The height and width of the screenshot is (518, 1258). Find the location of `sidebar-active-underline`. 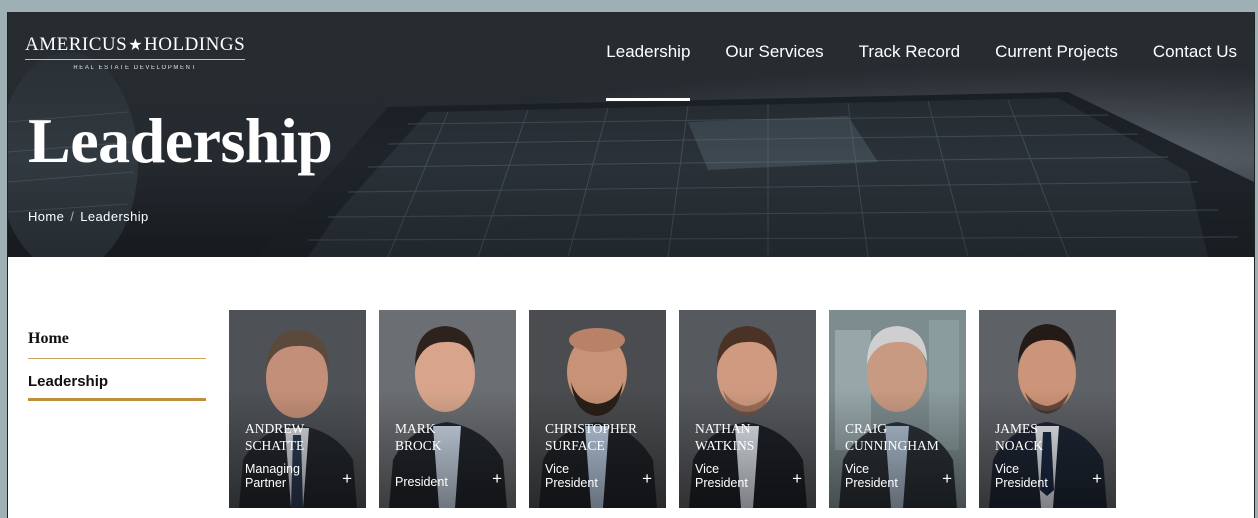

sidebar-active-underline is located at coordinates (117, 399).